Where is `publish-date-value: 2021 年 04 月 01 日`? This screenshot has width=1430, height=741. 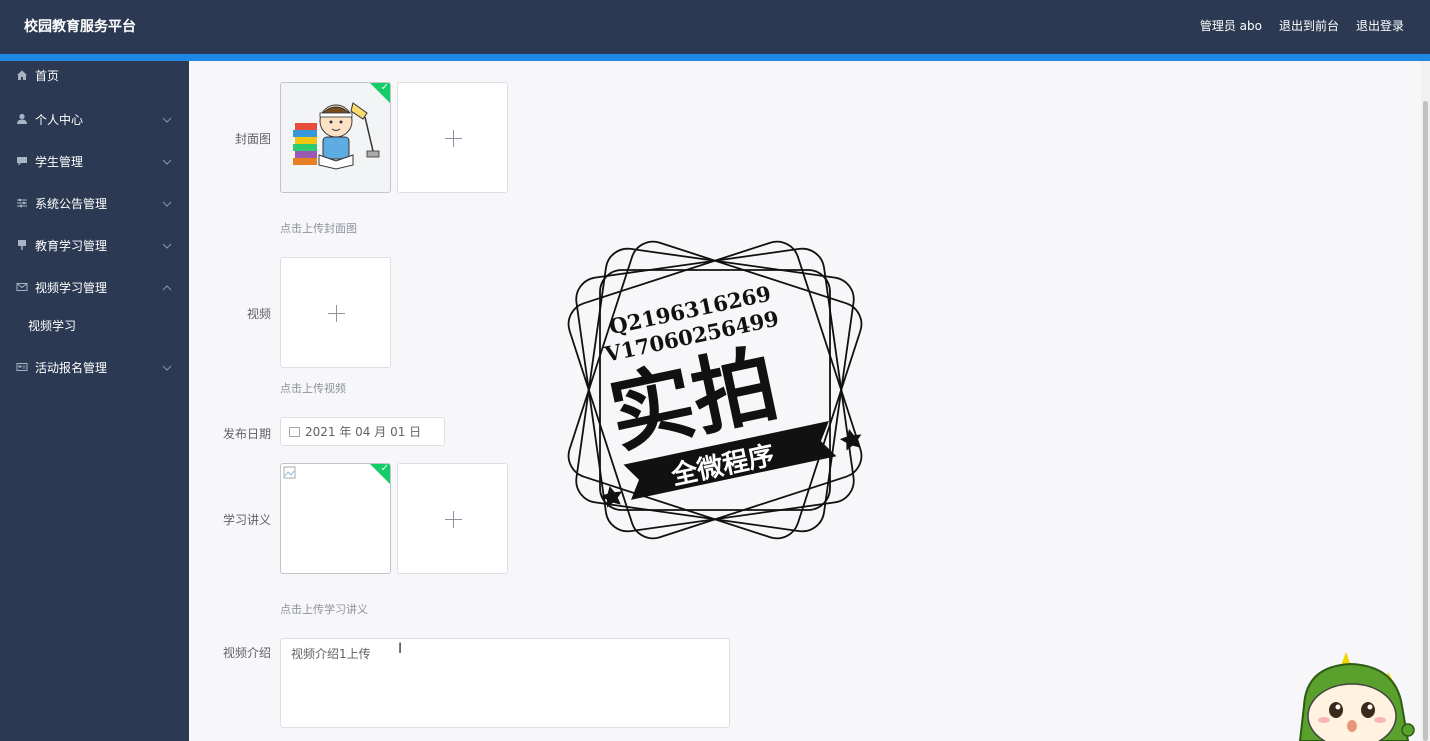
publish-date-value: 2021 年 04 月 01 日 is located at coordinates (363, 432).